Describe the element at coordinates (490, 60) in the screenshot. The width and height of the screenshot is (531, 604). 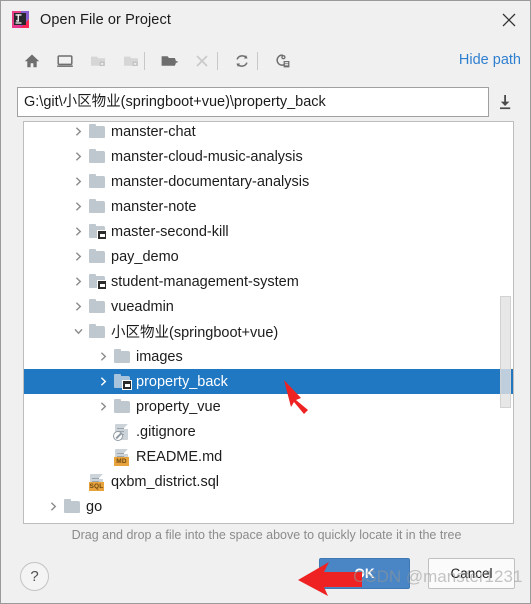
I see `hide-path-link: Hide path` at that location.